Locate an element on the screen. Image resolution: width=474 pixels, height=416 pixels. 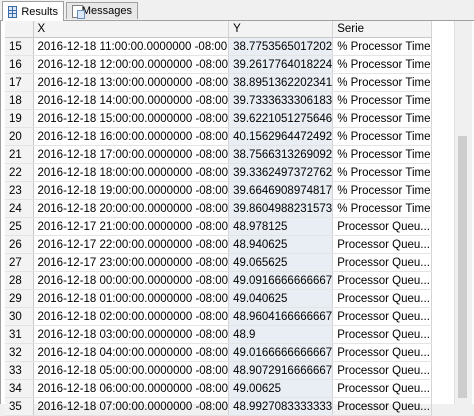
x-cell: 2016-12-17 21:00:00.0000000 -08:00 is located at coordinates (131, 226).